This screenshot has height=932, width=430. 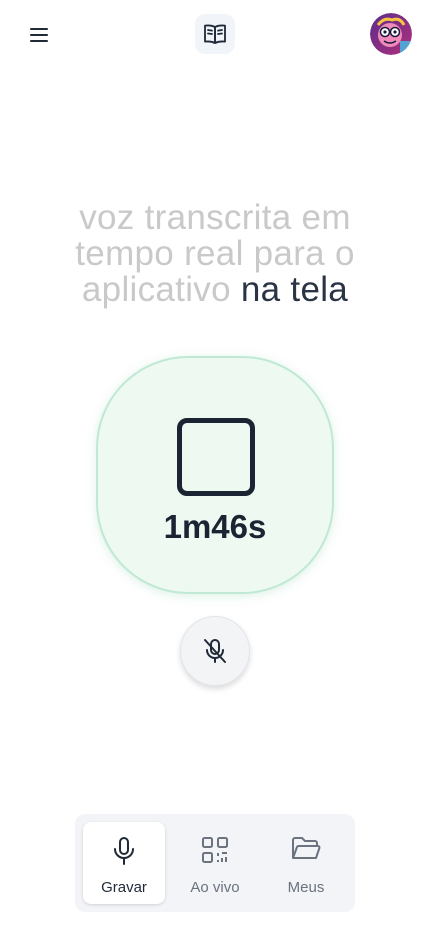 I want to click on recording-timer: 1m46s, so click(x=215, y=526).